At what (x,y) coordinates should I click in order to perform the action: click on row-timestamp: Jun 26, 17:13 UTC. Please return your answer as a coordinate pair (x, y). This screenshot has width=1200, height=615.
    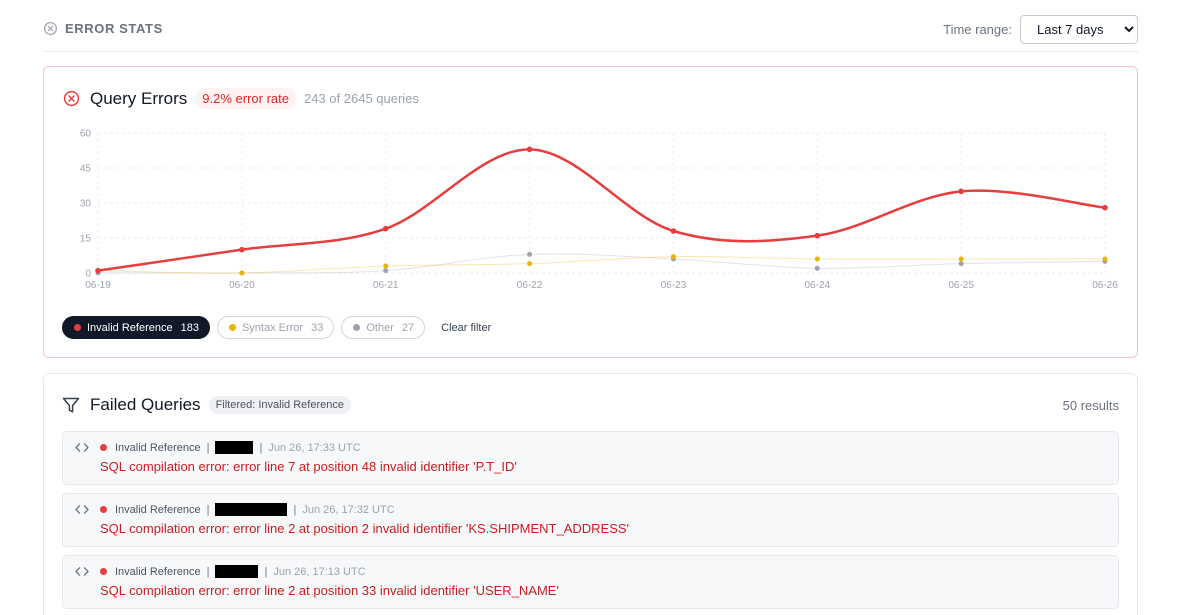
    Looking at the image, I should click on (319, 571).